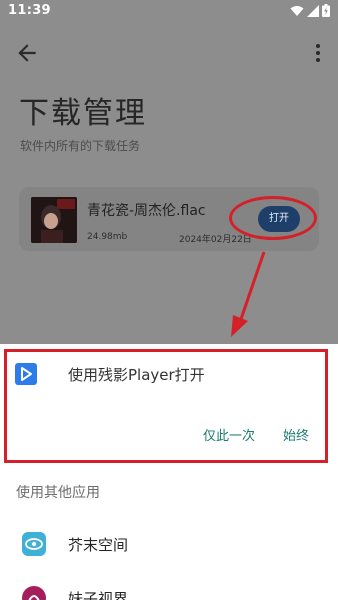  I want to click on suggested-app-title: 使用残影Player打开, so click(136, 375).